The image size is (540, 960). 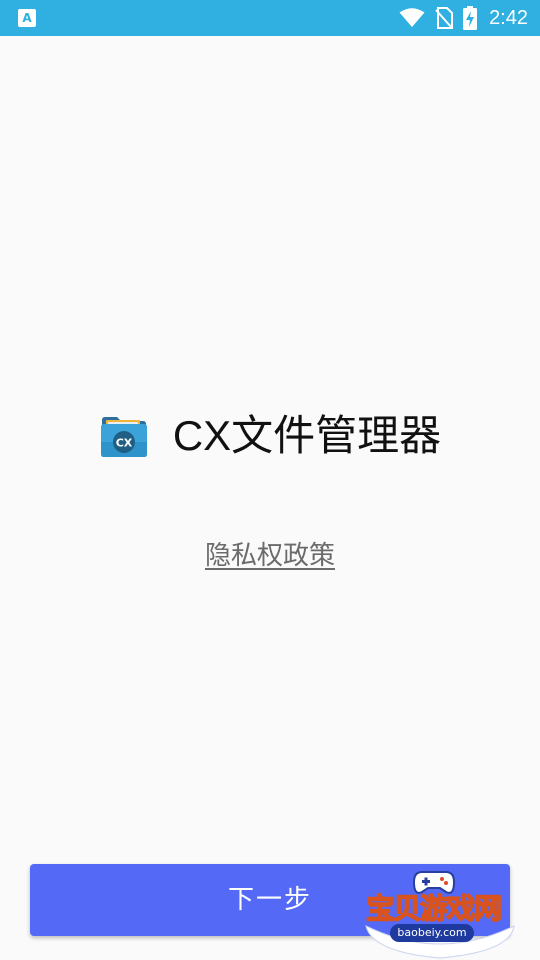 I want to click on app-title-row: CX CX文件管理器, so click(x=270, y=436).